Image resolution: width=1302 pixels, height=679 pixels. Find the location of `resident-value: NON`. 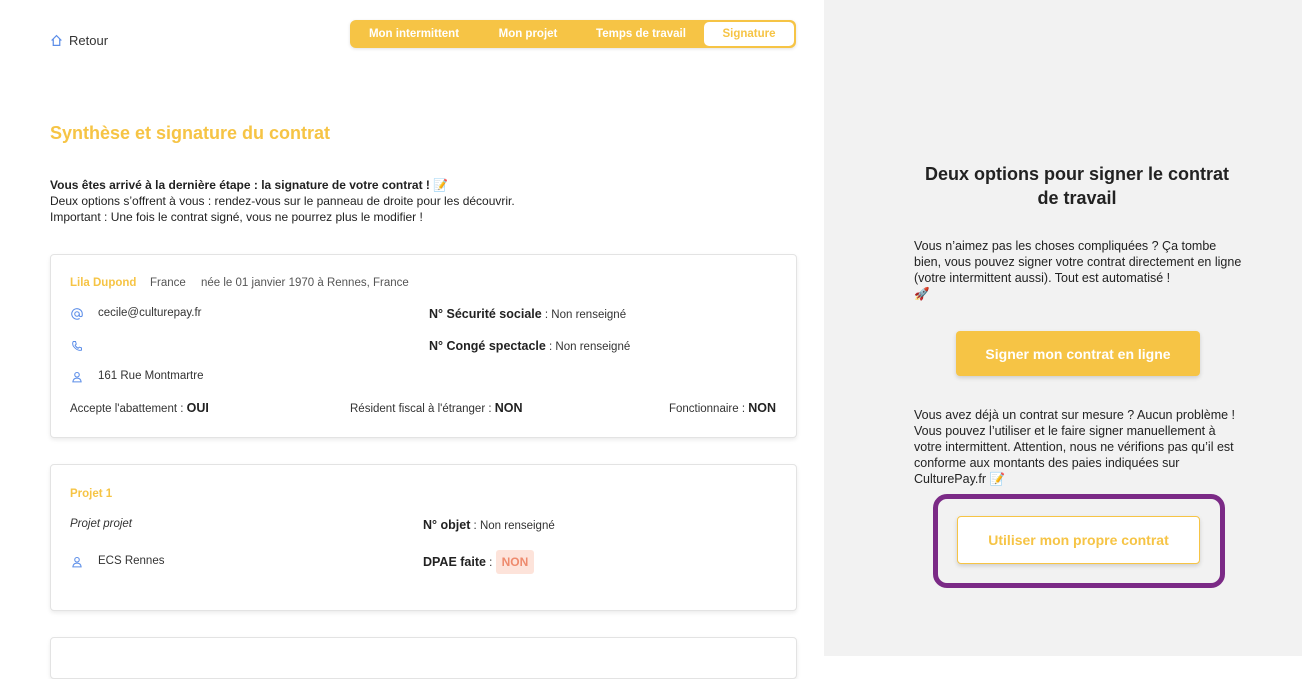

resident-value: NON is located at coordinates (508, 408).